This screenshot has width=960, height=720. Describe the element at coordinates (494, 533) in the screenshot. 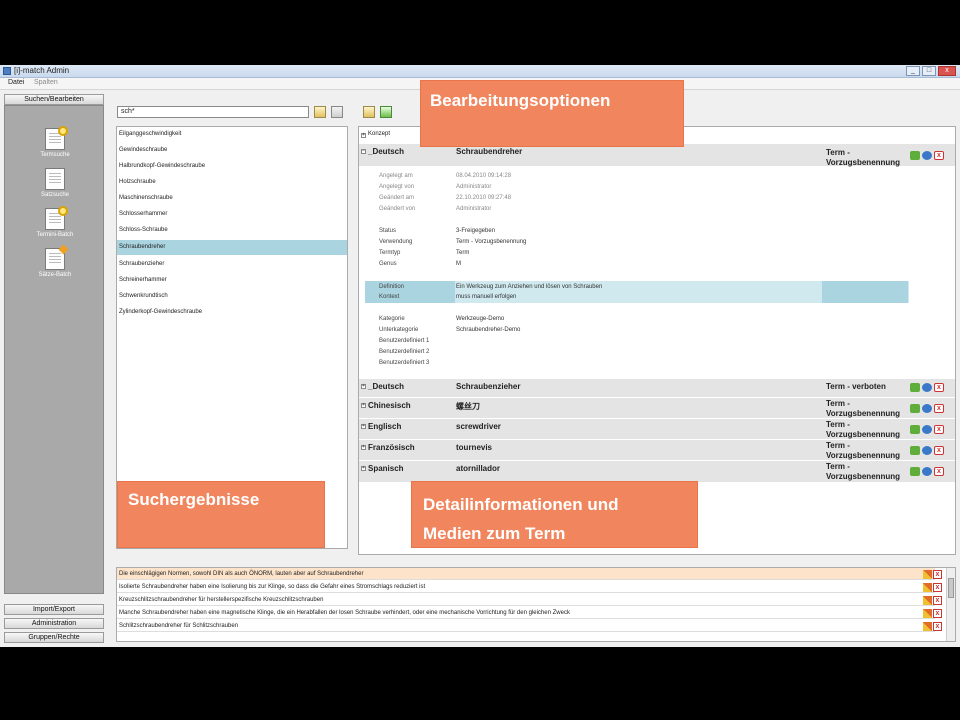

I see `callout-text: Medien zum Term` at that location.